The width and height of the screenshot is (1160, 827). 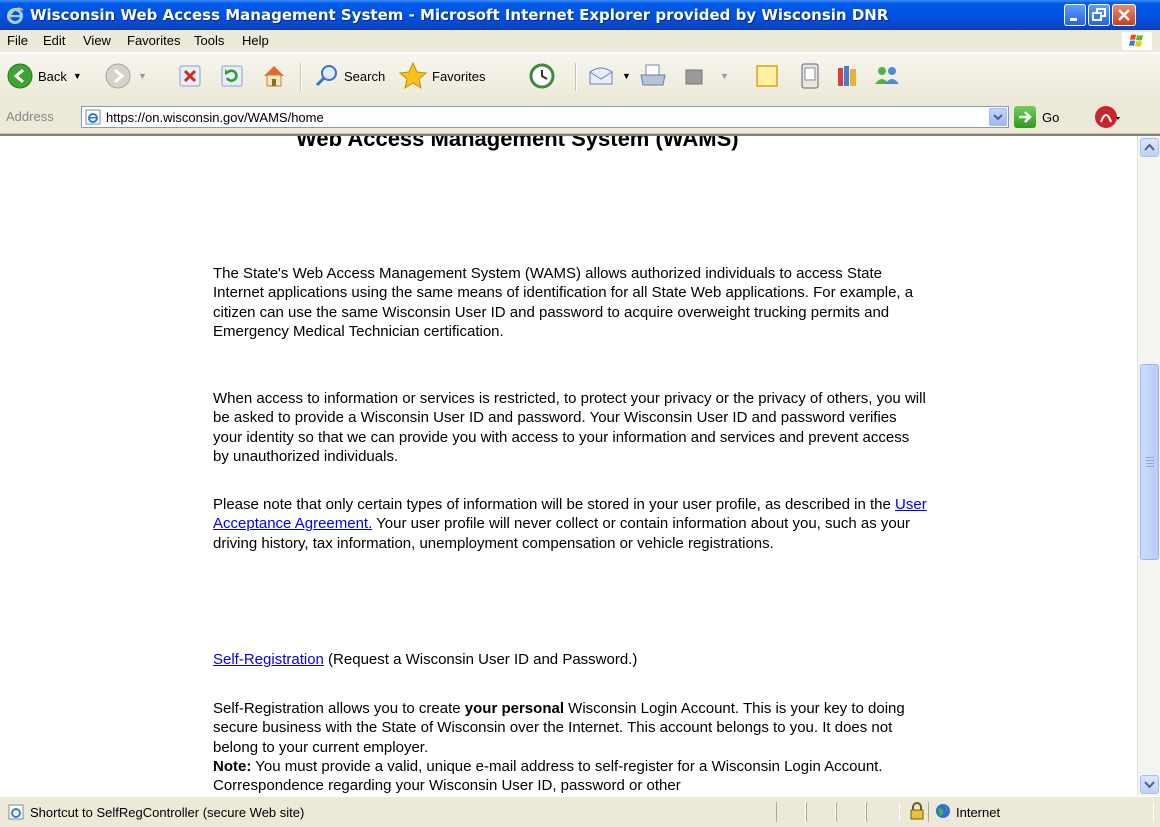 I want to click on people-icon, so click(x=887, y=75).